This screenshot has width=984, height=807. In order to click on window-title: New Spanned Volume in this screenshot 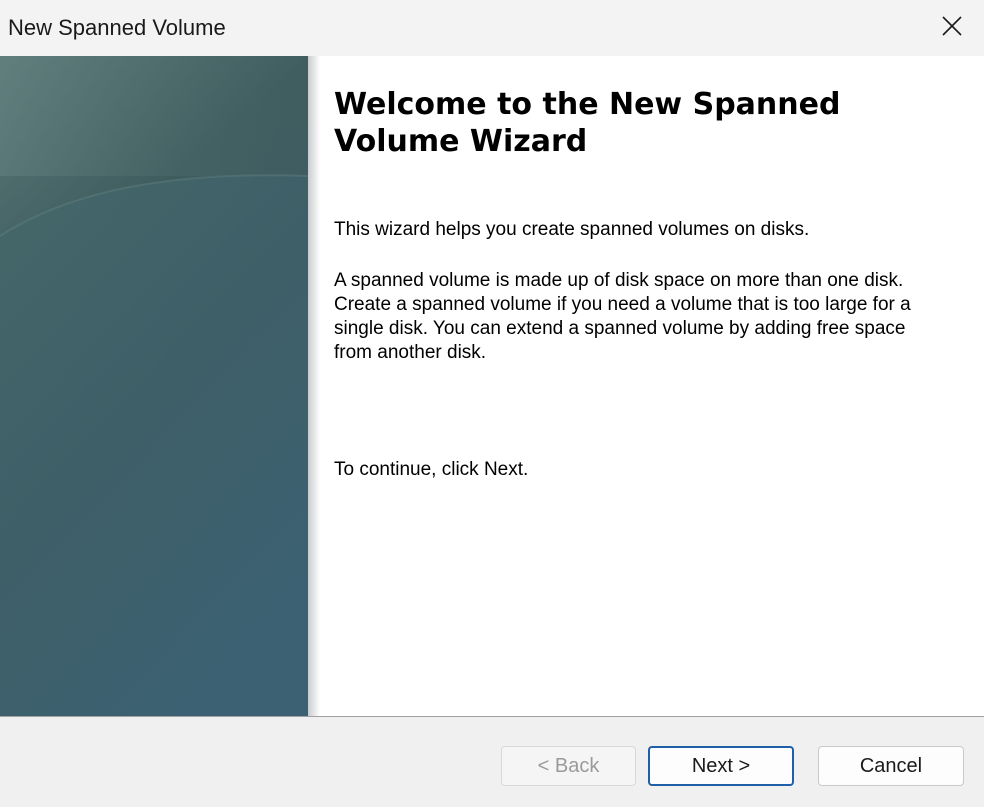, I will do `click(117, 27)`.